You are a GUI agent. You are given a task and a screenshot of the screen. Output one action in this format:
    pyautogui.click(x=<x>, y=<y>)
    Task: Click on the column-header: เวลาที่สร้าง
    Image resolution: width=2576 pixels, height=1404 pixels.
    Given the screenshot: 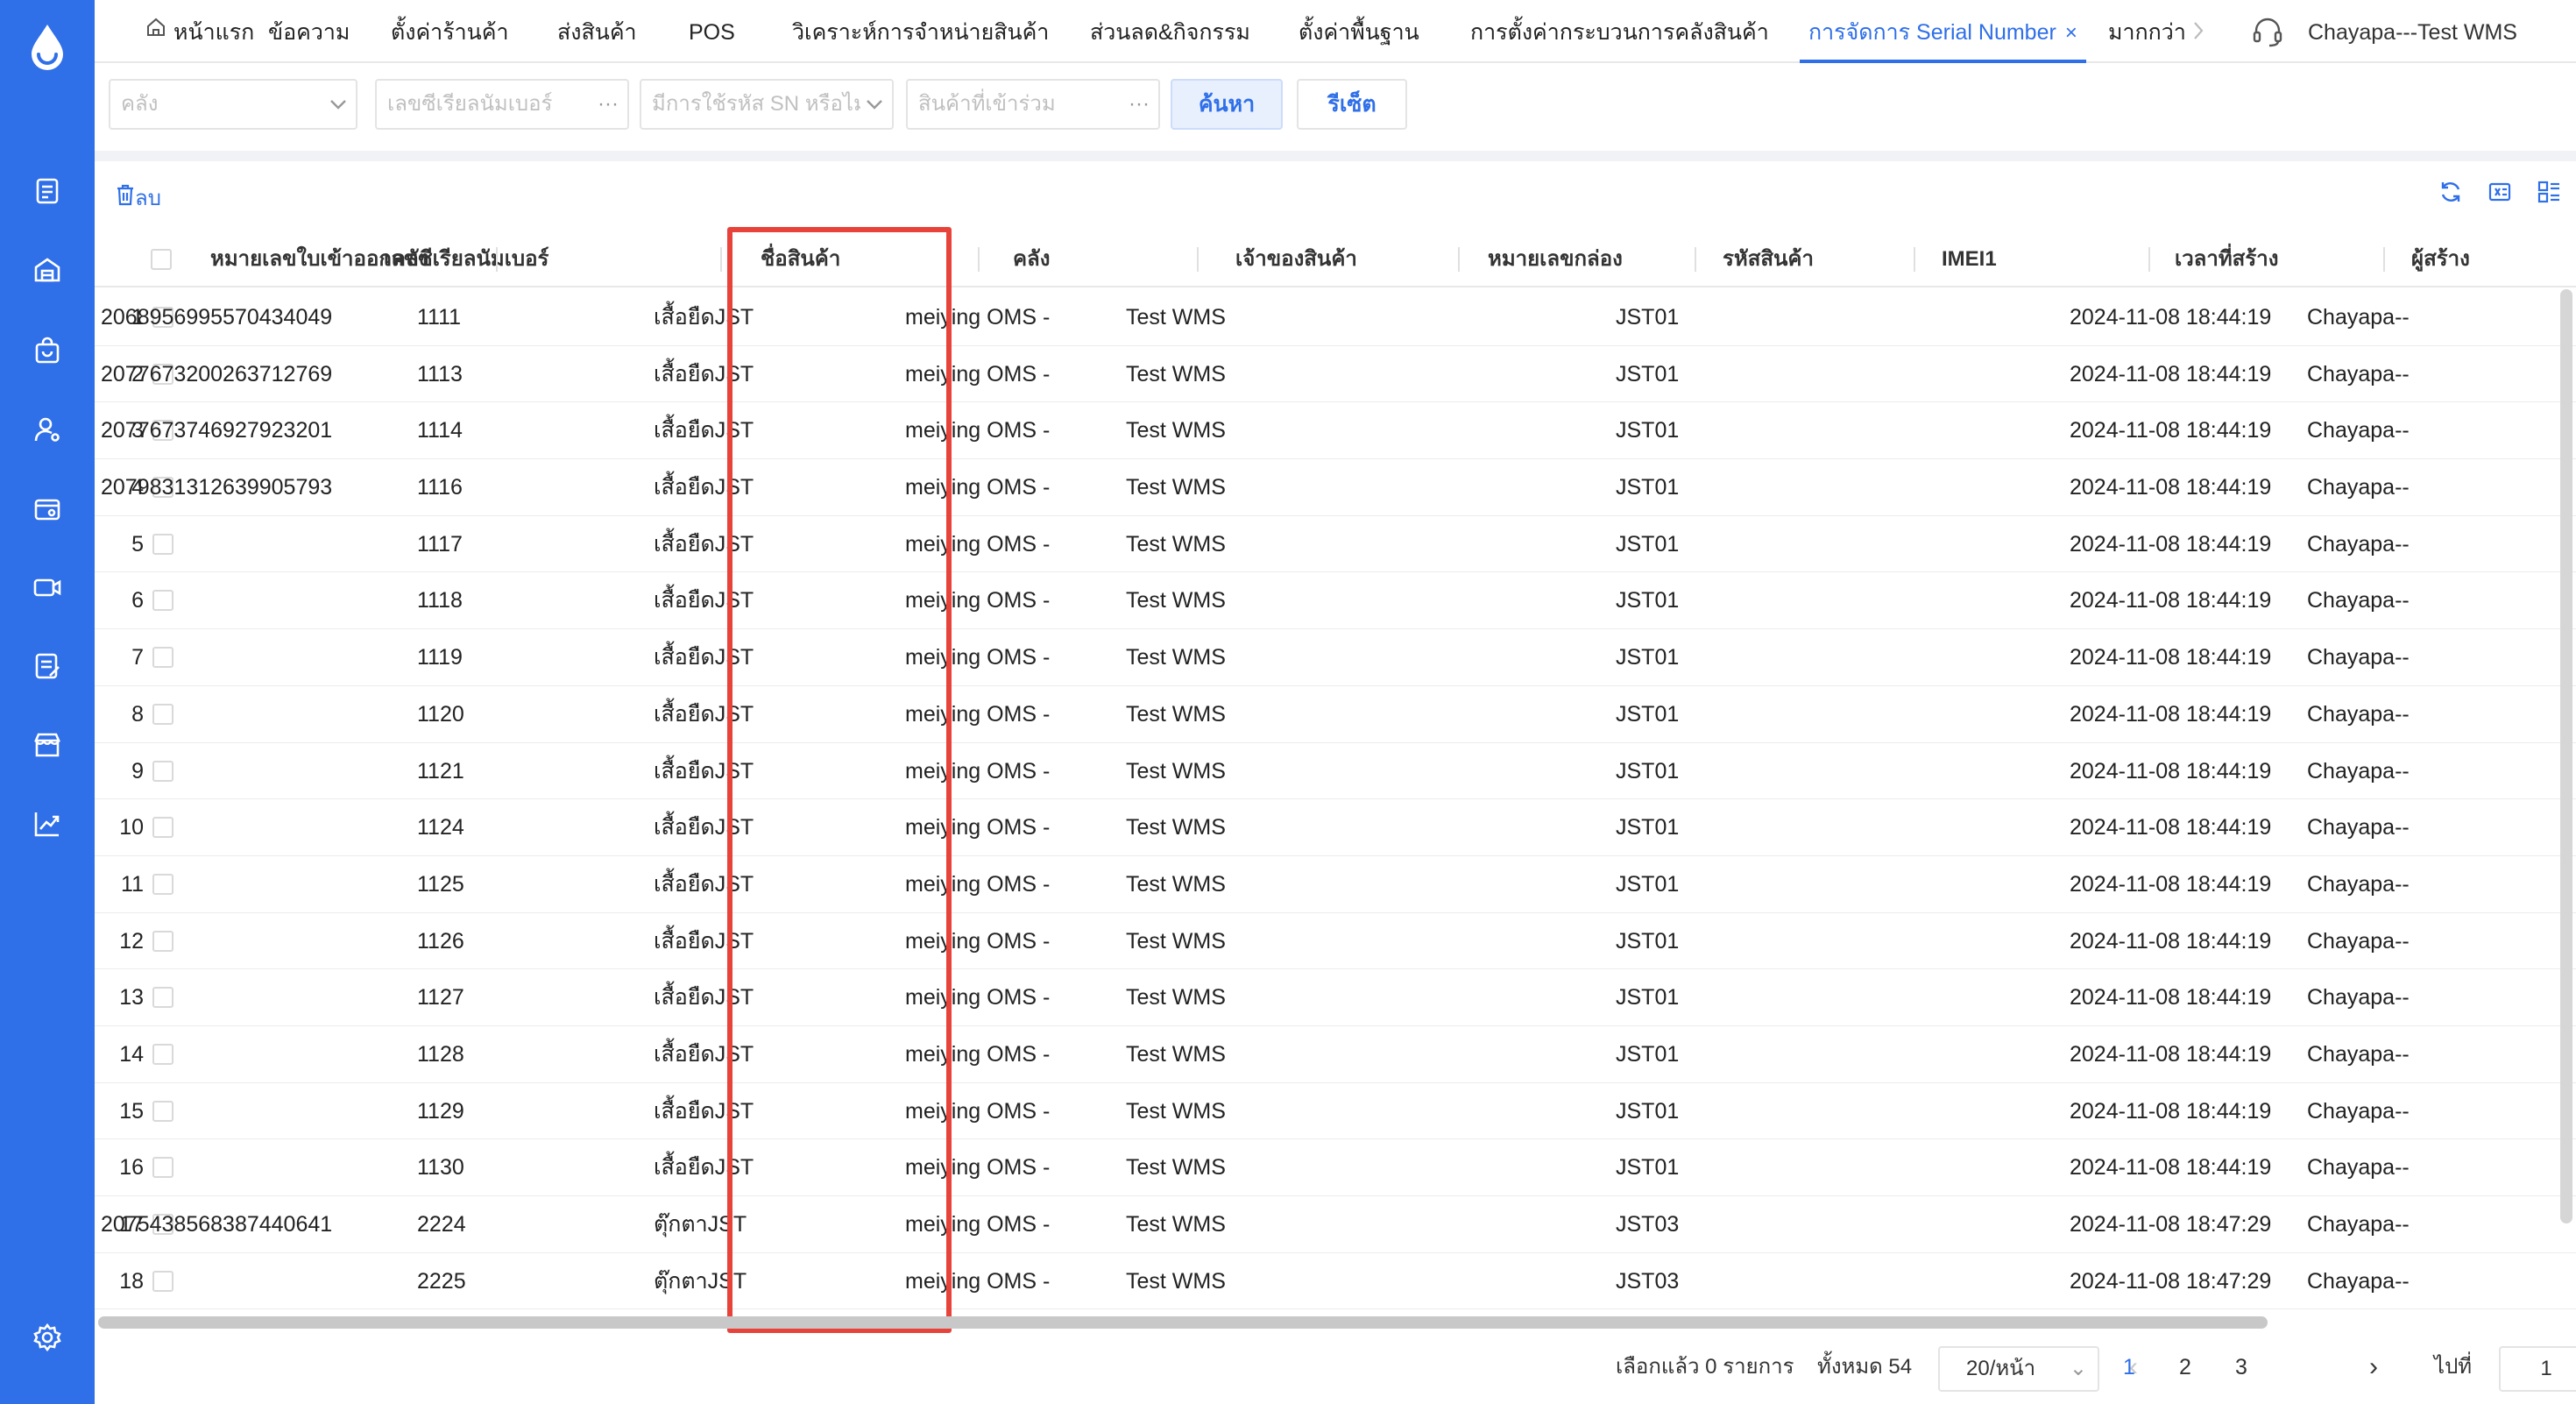 What is the action you would take?
    pyautogui.click(x=2226, y=259)
    